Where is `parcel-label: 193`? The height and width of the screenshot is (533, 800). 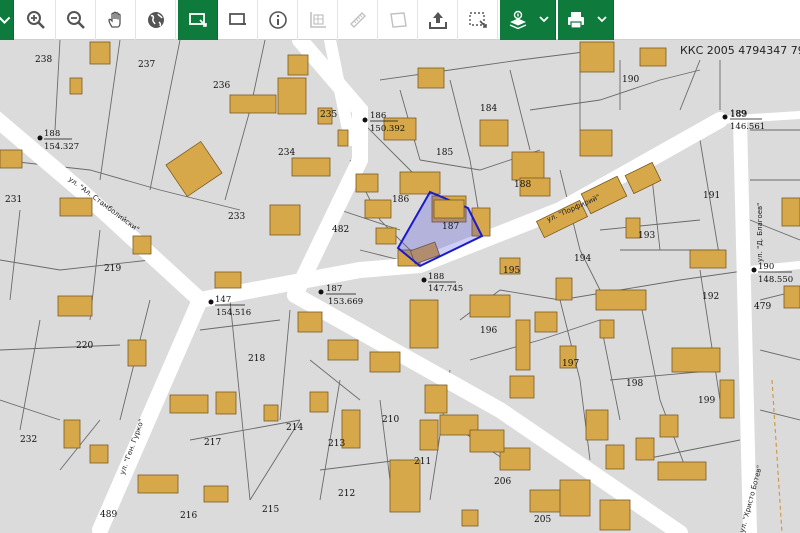
parcel-label: 193 is located at coordinates (646, 236).